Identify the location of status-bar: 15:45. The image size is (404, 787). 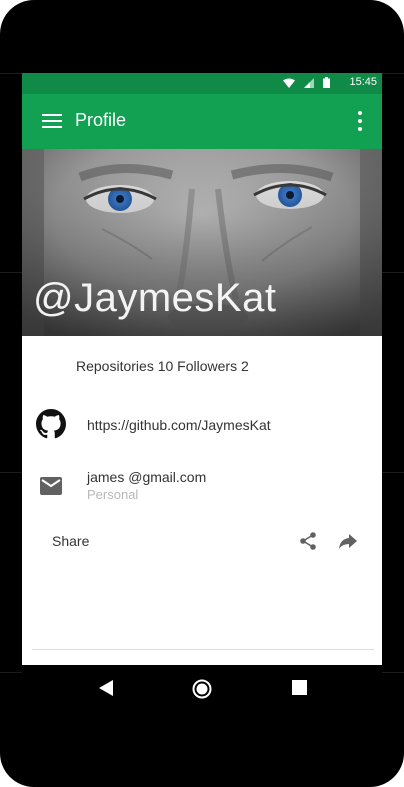
(202, 83).